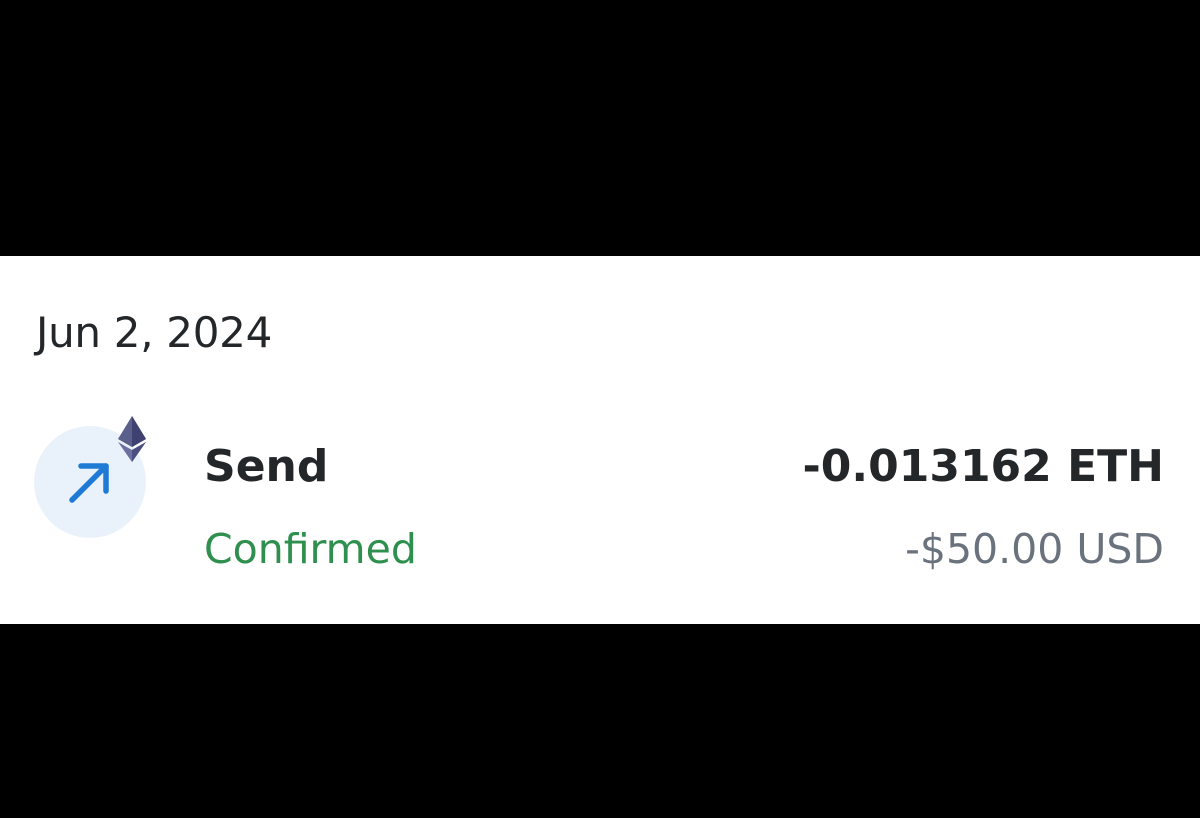  I want to click on transaction-amount: -0.013162 ETH, so click(983, 466).